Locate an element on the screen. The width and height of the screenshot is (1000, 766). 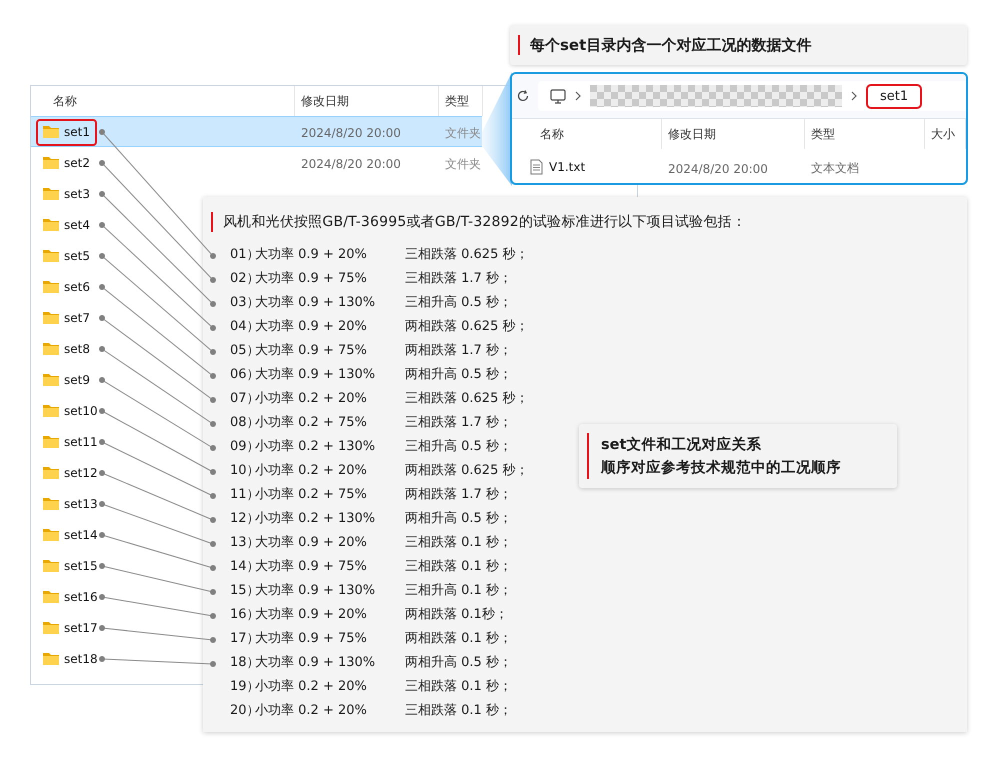
folder-name: set12 is located at coordinates (81, 473).